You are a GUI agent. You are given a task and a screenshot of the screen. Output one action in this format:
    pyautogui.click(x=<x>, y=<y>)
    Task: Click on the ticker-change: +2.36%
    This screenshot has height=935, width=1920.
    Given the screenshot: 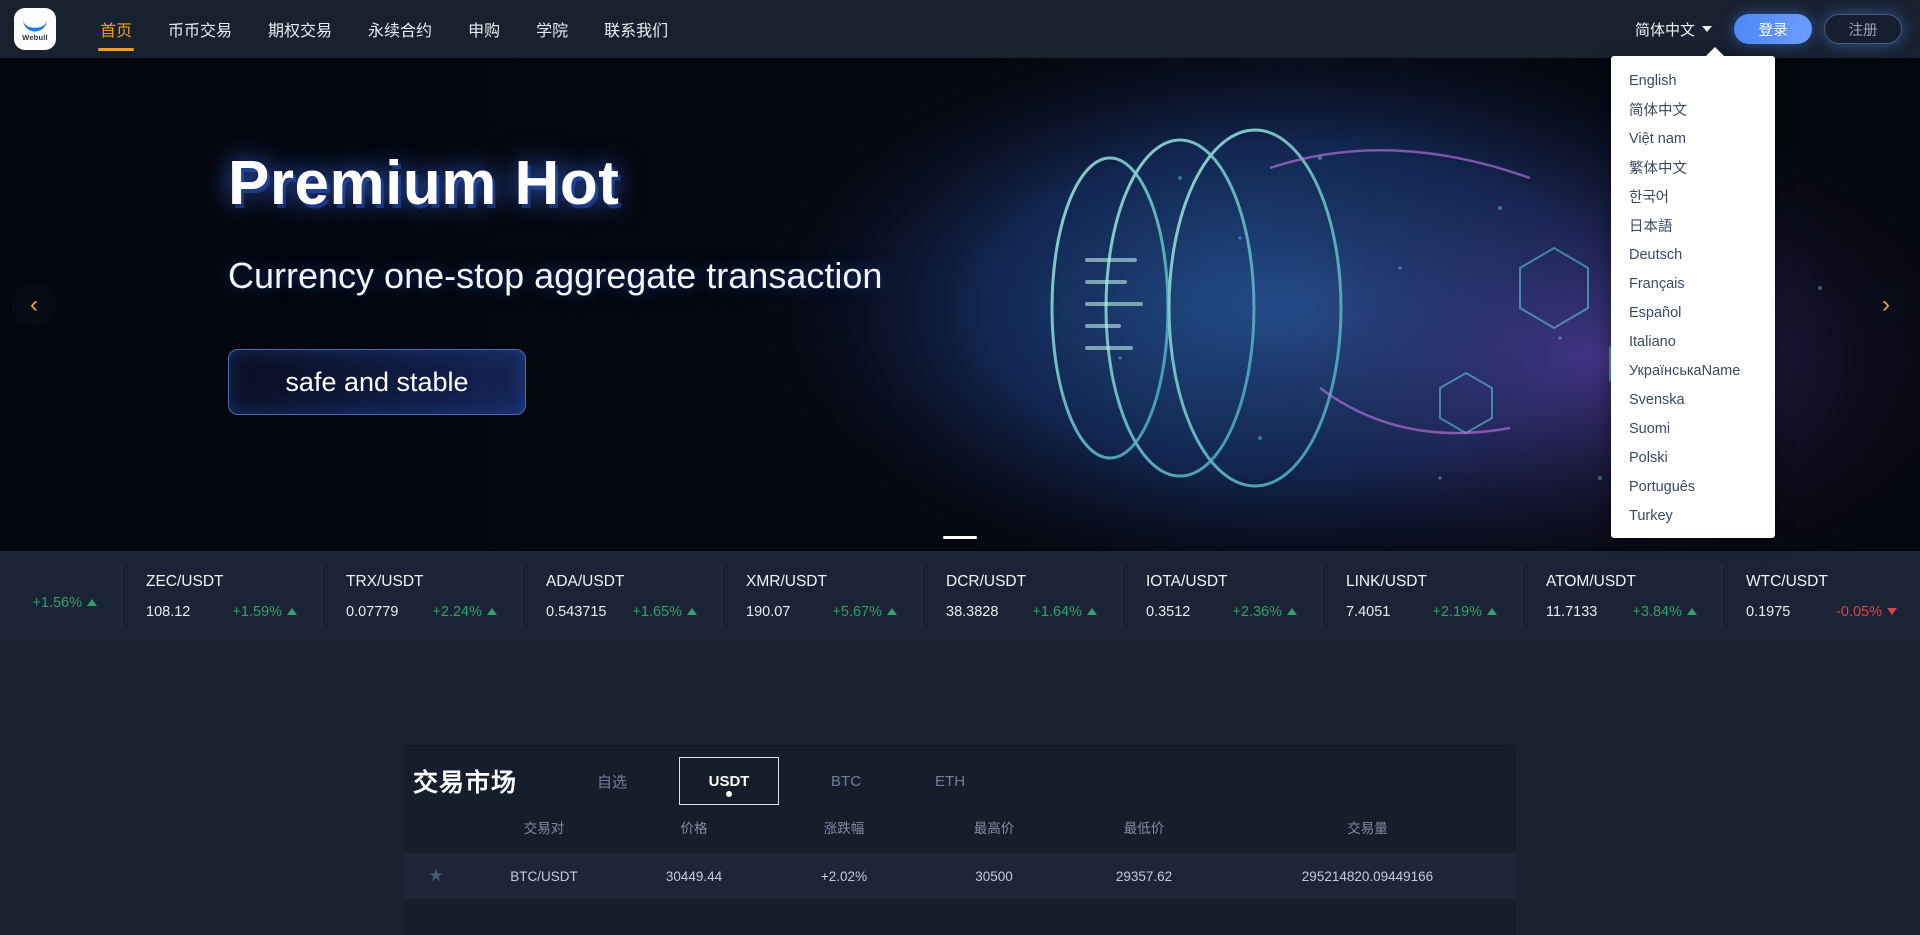 What is the action you would take?
    pyautogui.click(x=1264, y=612)
    